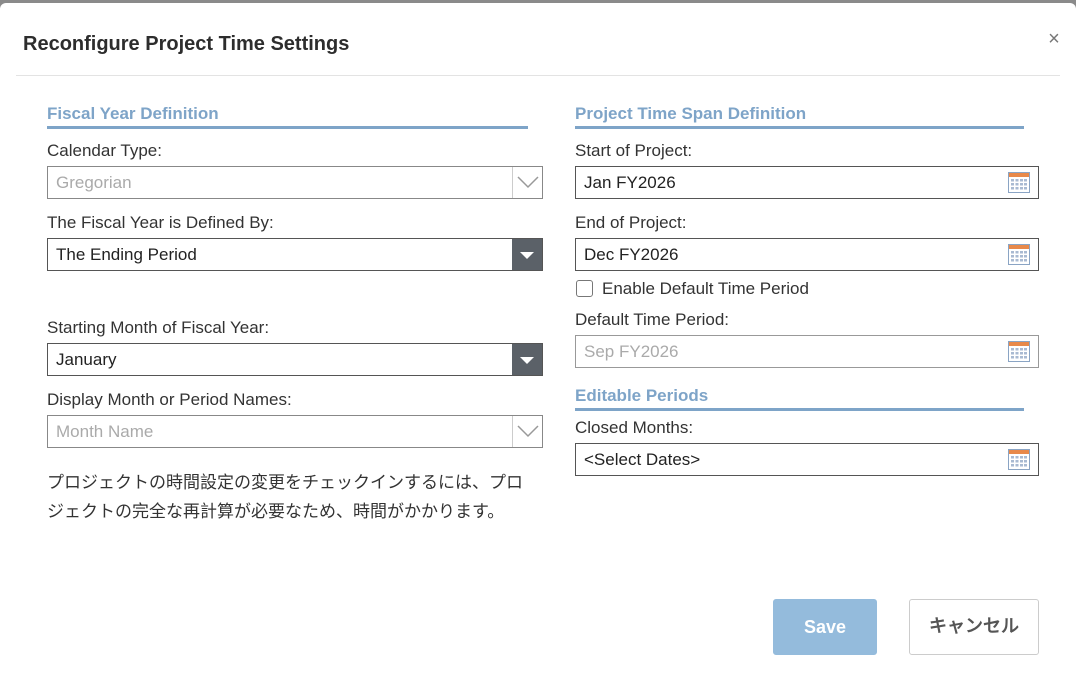  What do you see at coordinates (705, 288) in the screenshot?
I see `enable-default-label: Enable Default Time Period` at bounding box center [705, 288].